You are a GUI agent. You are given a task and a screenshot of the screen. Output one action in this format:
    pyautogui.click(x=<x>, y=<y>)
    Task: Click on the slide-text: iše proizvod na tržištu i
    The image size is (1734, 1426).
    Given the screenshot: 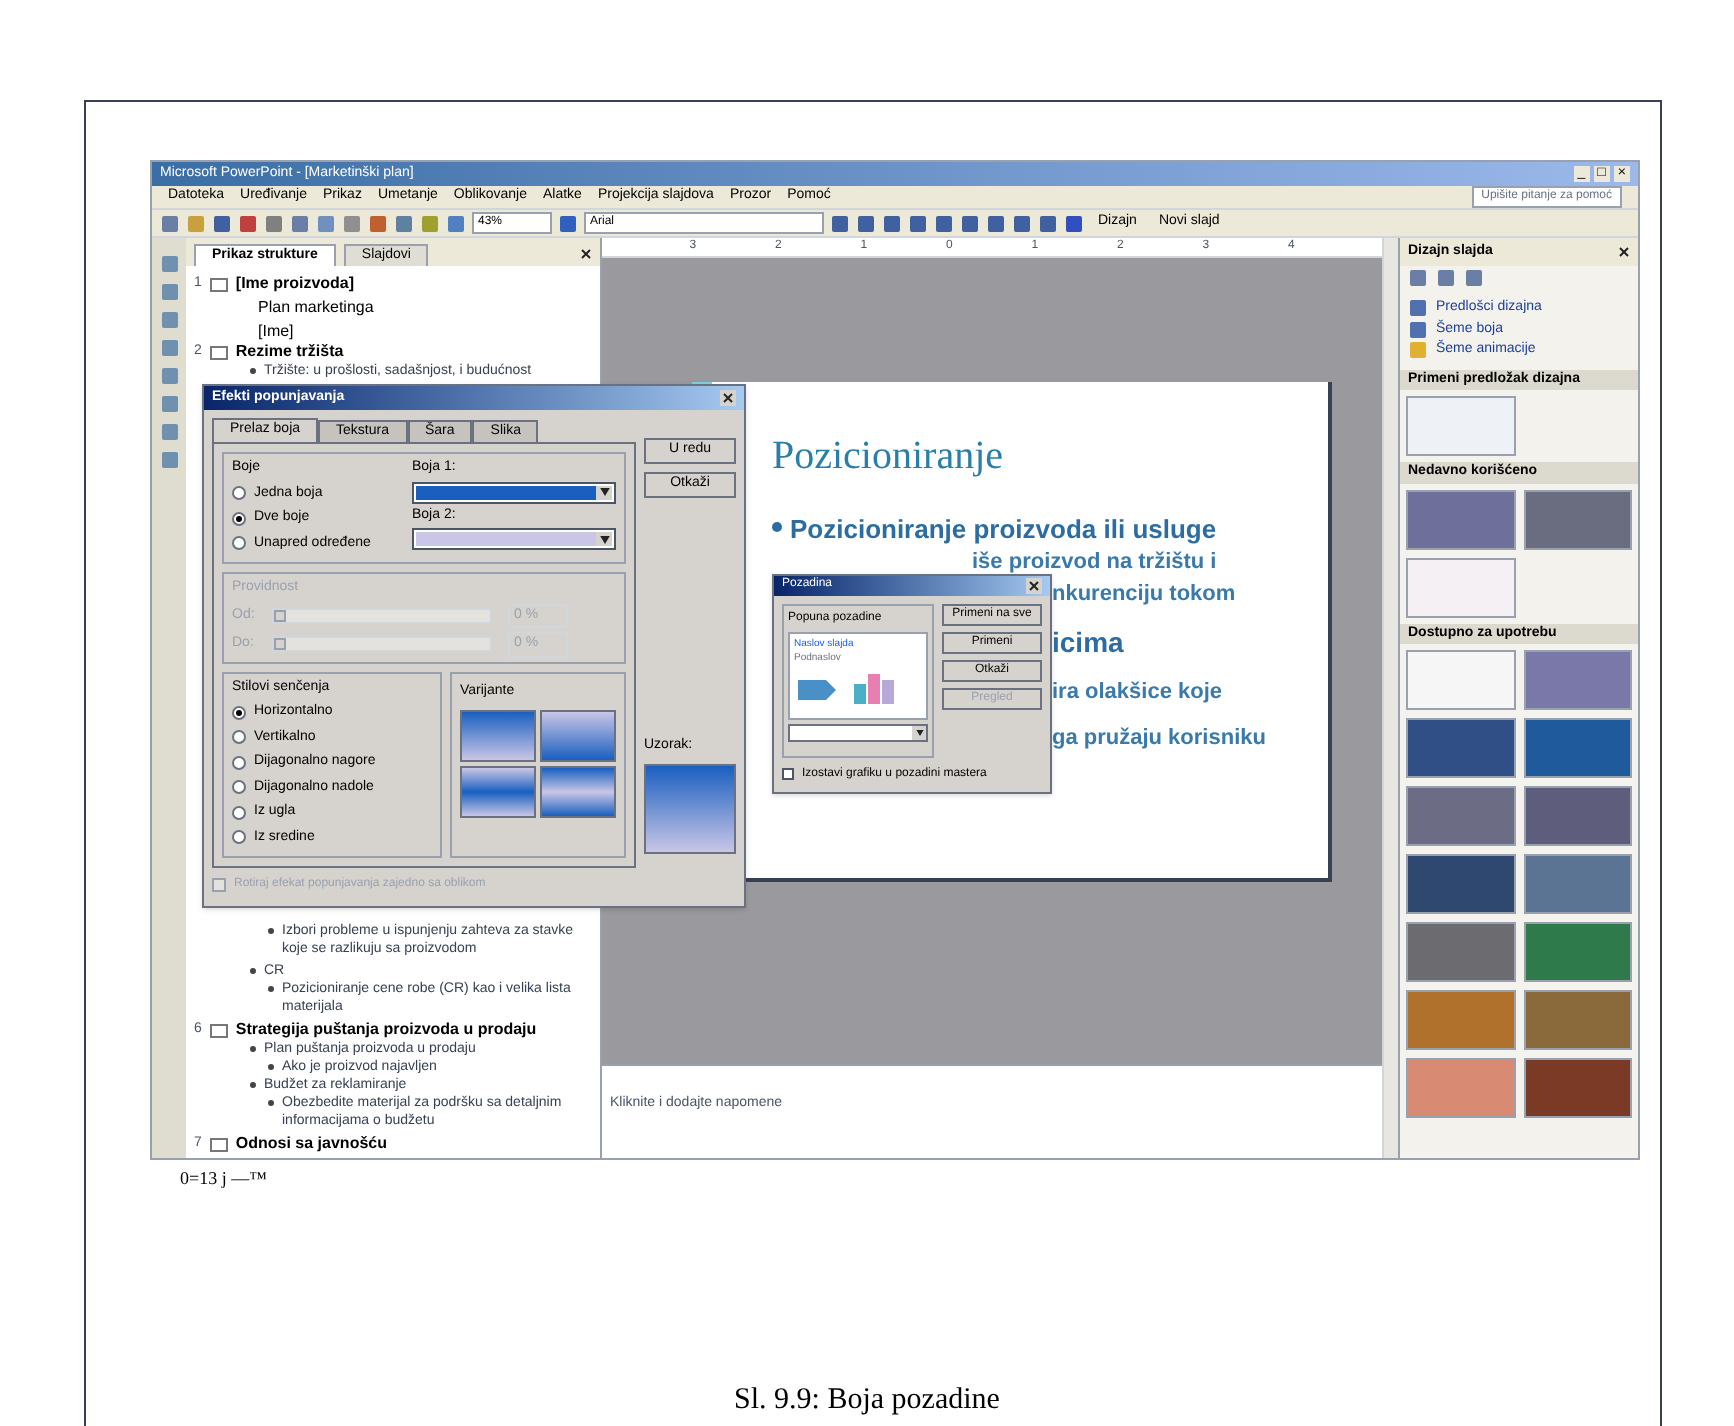 What is the action you would take?
    pyautogui.click(x=1094, y=561)
    